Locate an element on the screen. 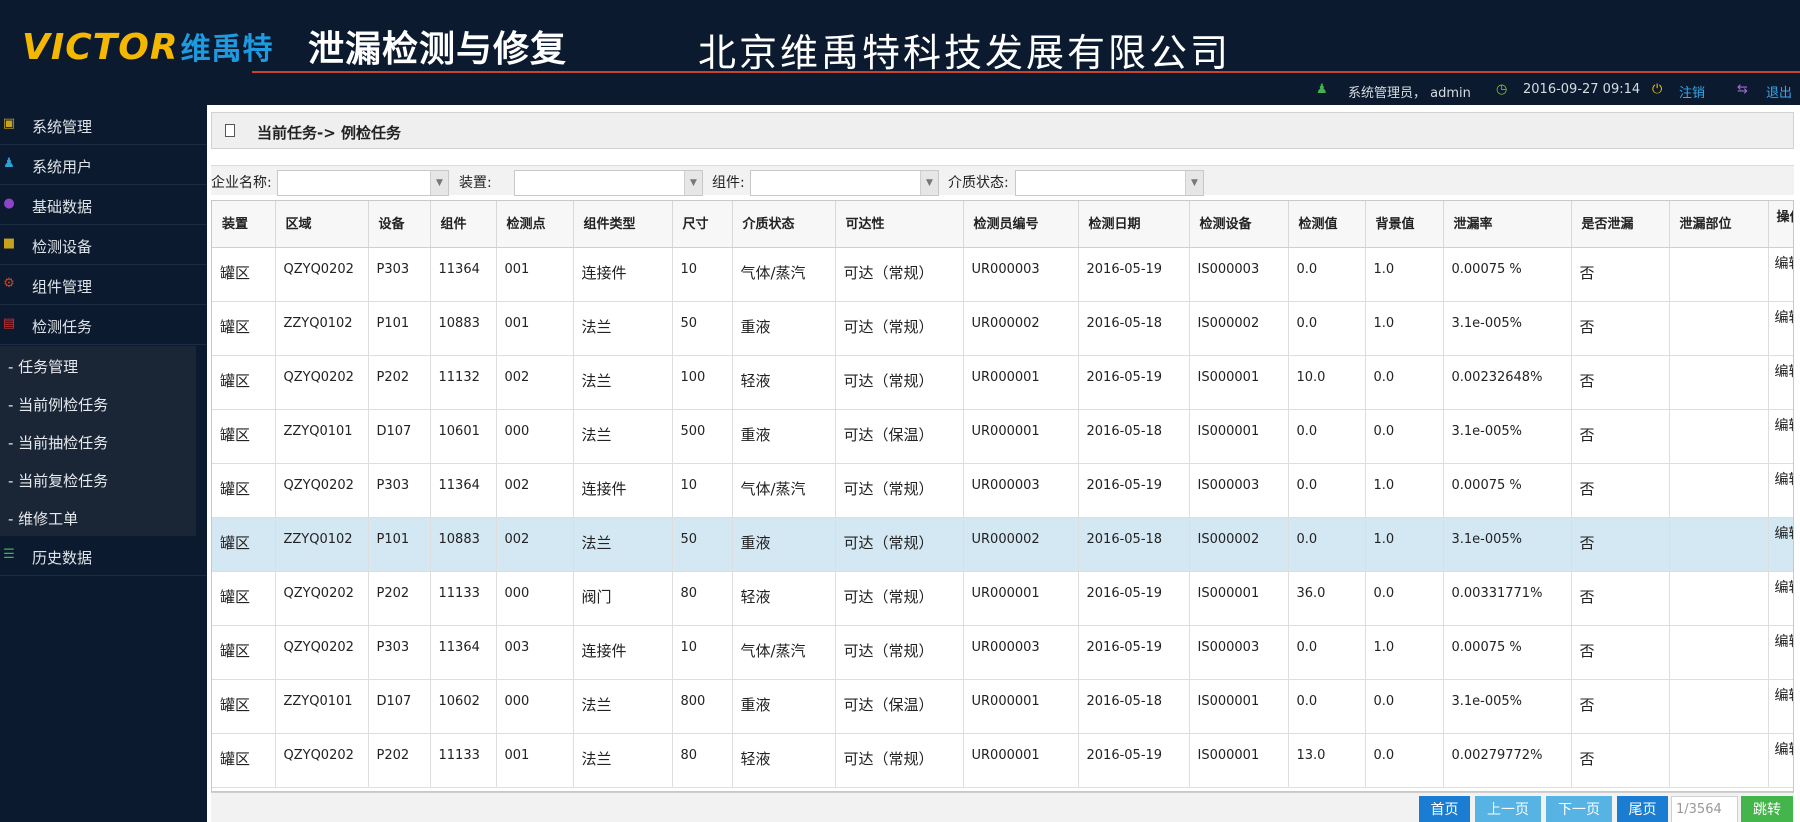 The image size is (1800, 822). column-header: 检测日期 is located at coordinates (1134, 224).